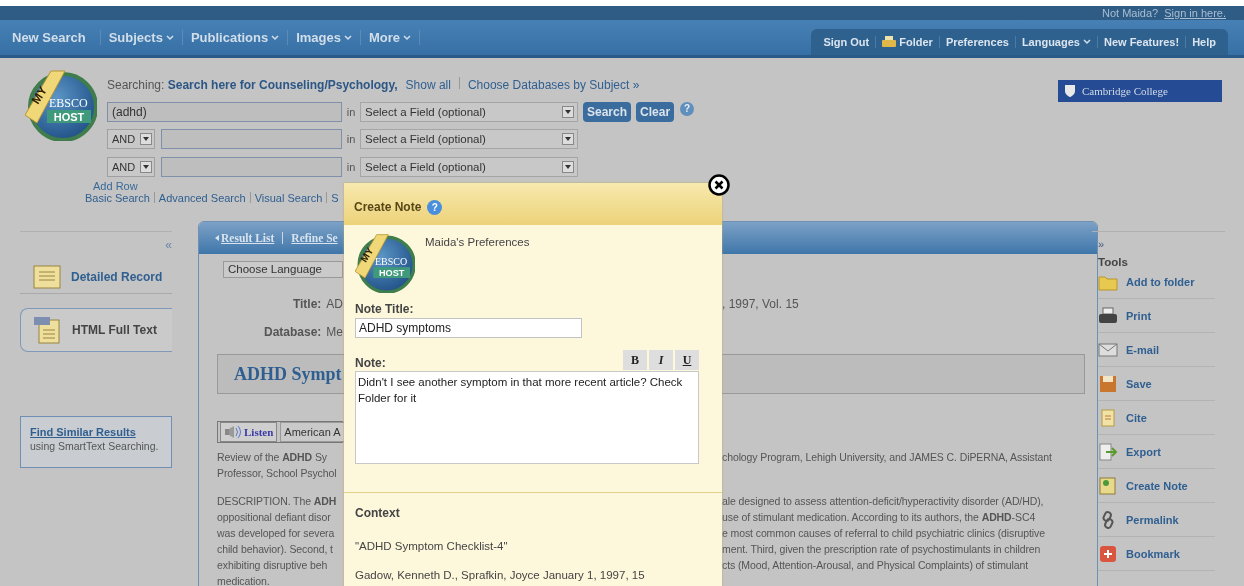 Image resolution: width=1244 pixels, height=586 pixels. I want to click on sidebar-item: HTML Full Text, so click(96, 330).